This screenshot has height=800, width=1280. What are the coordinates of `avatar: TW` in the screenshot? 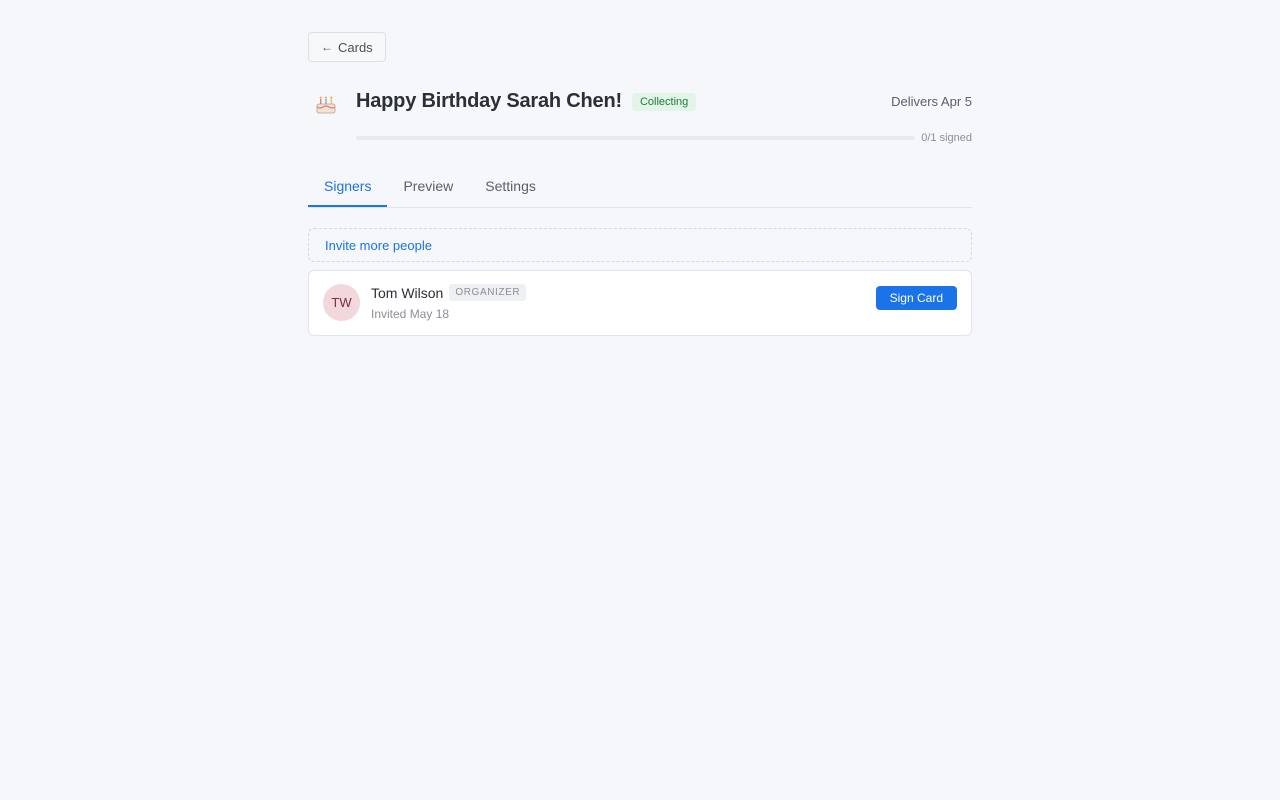 It's located at (341, 302).